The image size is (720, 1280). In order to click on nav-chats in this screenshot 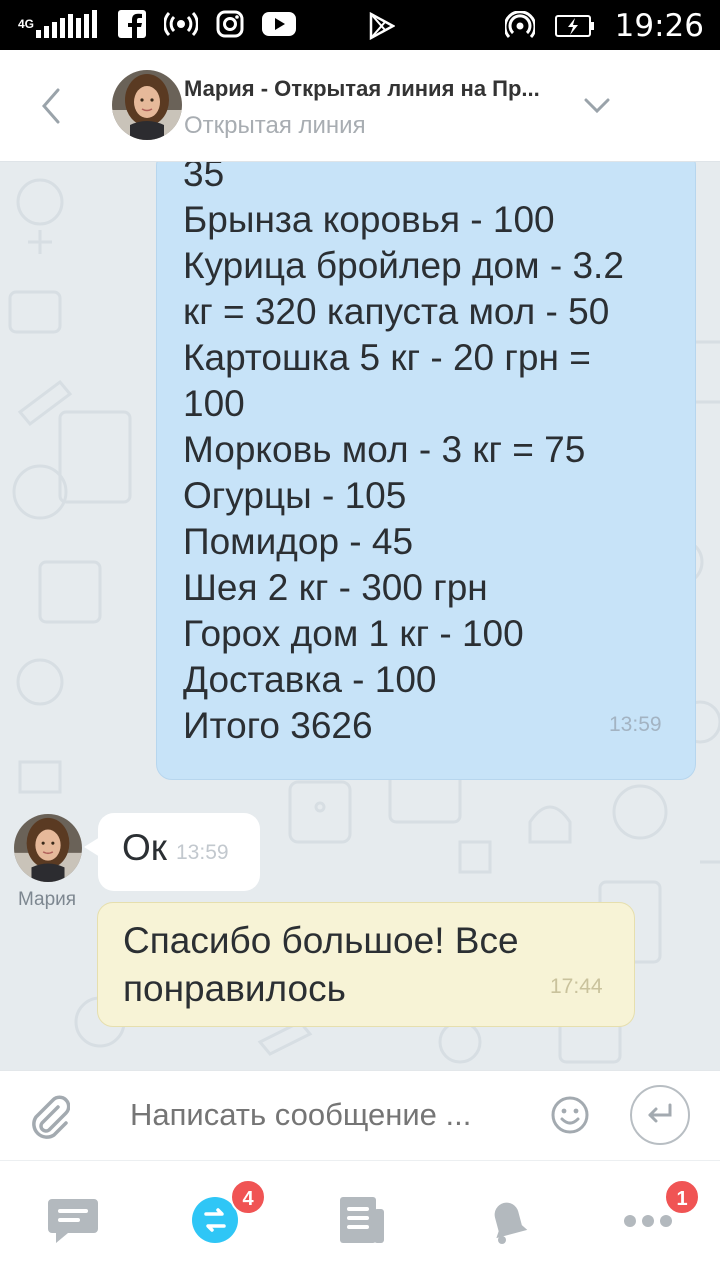, I will do `click(74, 1220)`.